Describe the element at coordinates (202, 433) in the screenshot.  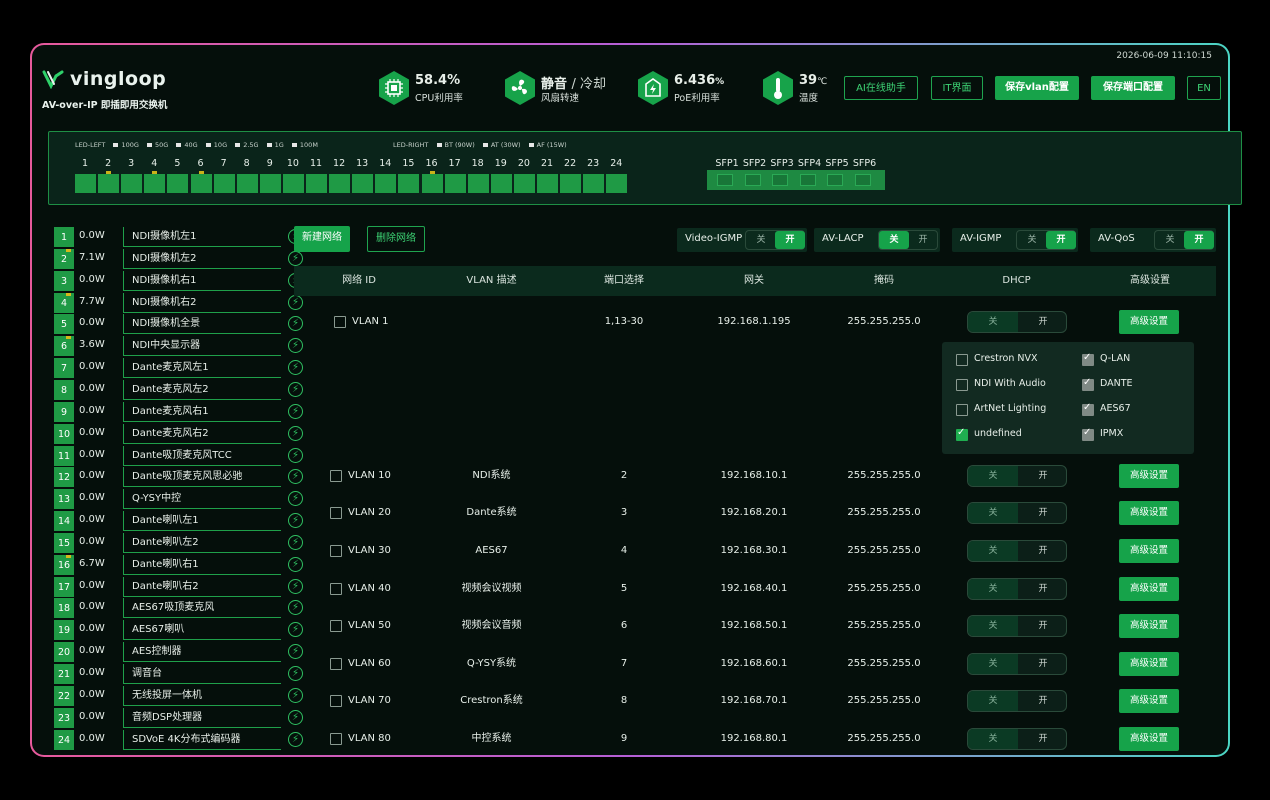
I see `device-name: Dante麦克风右2` at that location.